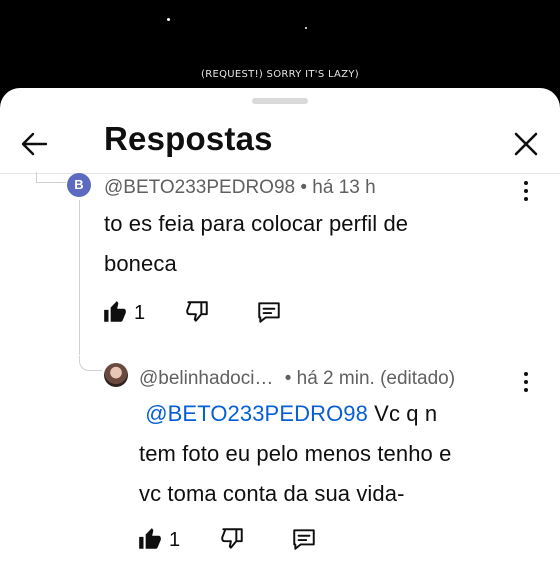 The image size is (560, 568). I want to click on comment-text-line: @BETO233PEDRO98 Vc q n, so click(339, 414).